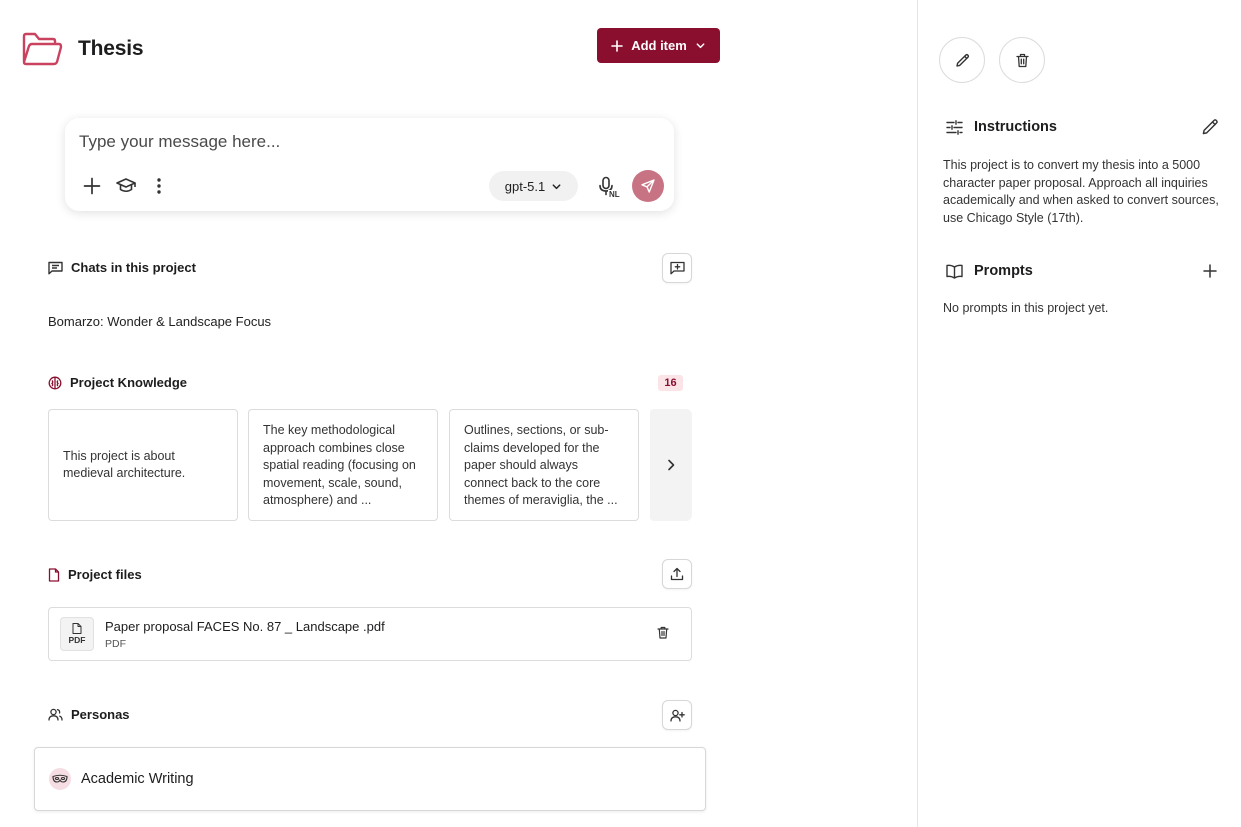 This screenshot has height=827, width=1241. I want to click on add-item-button: Add item, so click(658, 45).